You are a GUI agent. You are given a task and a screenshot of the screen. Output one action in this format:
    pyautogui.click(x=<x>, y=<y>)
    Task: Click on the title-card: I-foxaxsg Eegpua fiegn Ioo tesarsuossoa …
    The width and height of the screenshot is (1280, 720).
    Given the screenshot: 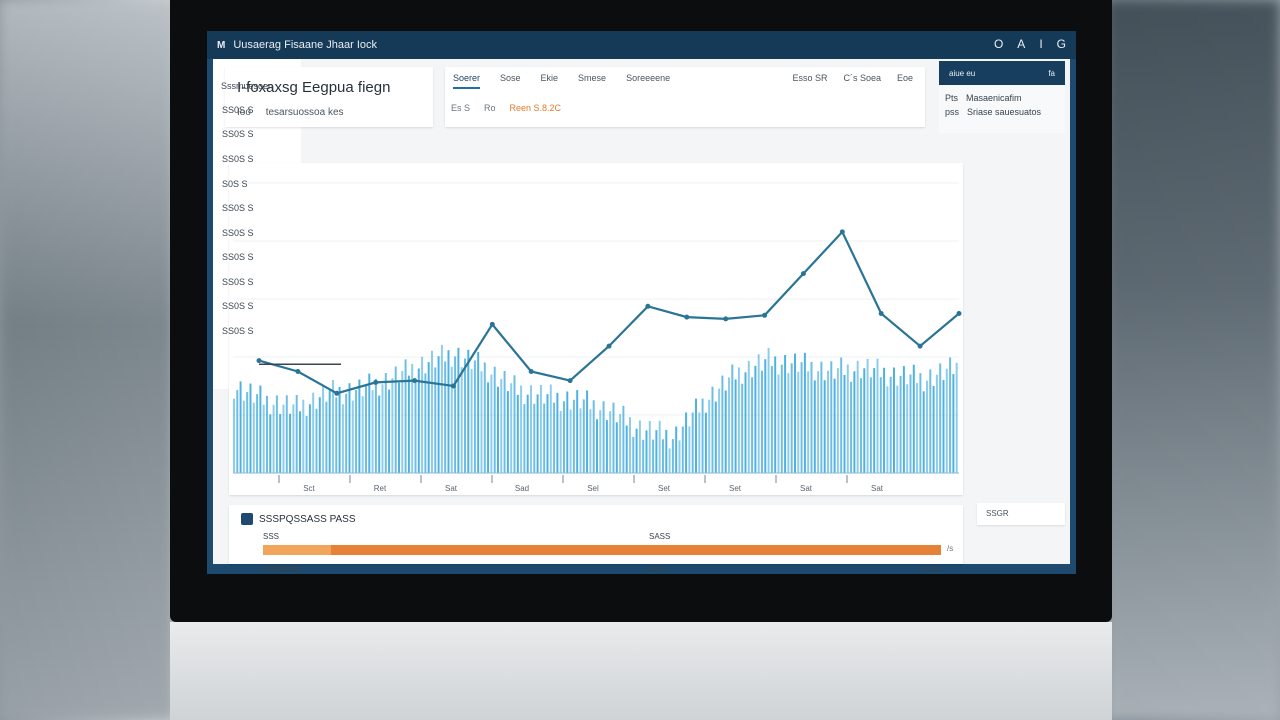 What is the action you would take?
    pyautogui.click(x=329, y=97)
    